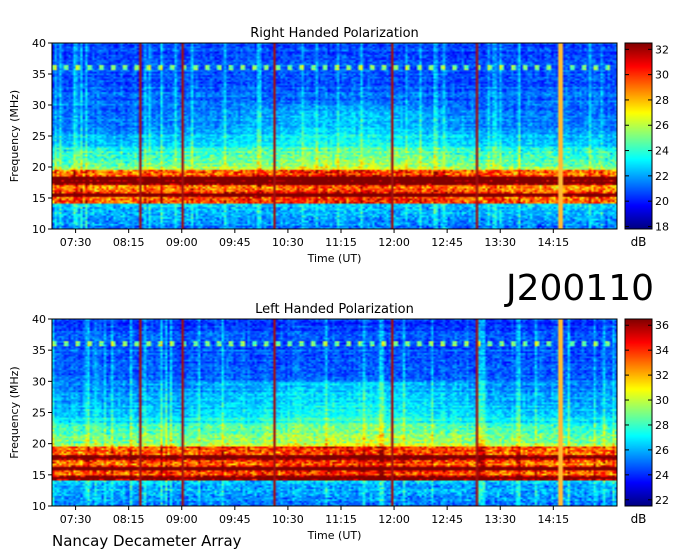 This screenshot has width=680, height=552. I want to click on colorbar-tick-label: 20, so click(662, 201).